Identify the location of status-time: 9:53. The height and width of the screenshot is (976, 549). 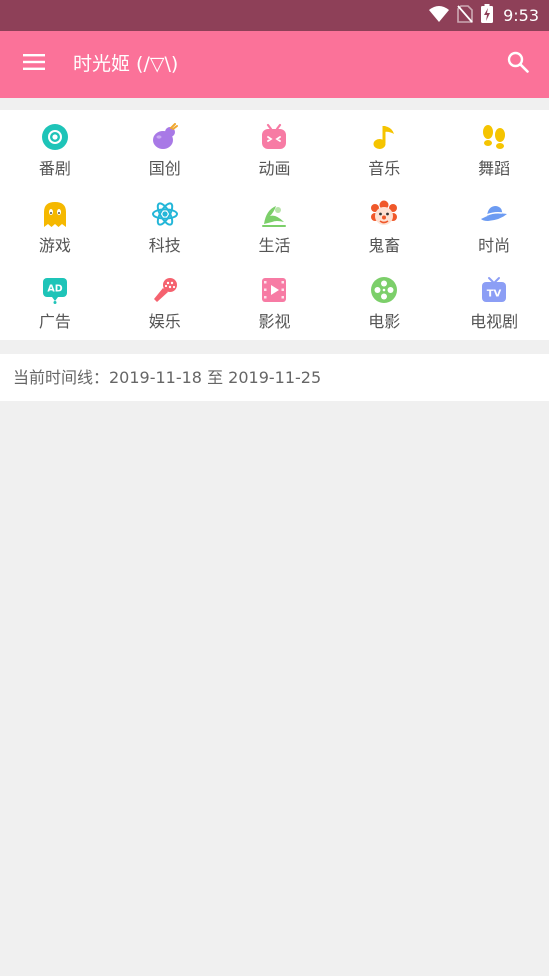
(521, 15).